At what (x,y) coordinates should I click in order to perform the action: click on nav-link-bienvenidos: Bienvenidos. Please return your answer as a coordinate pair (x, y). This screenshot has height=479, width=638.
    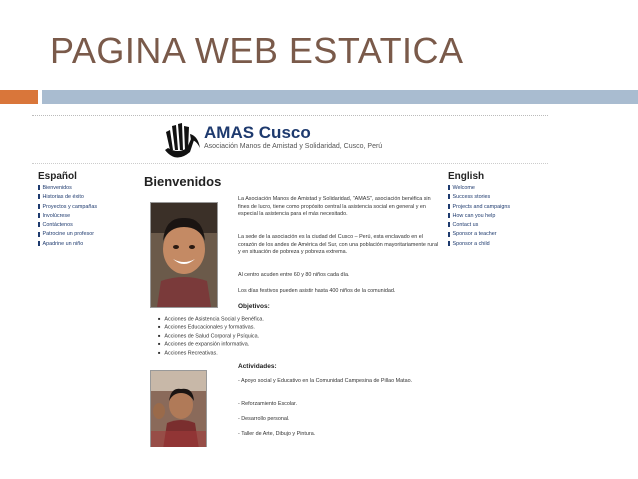
    Looking at the image, I should click on (86, 188).